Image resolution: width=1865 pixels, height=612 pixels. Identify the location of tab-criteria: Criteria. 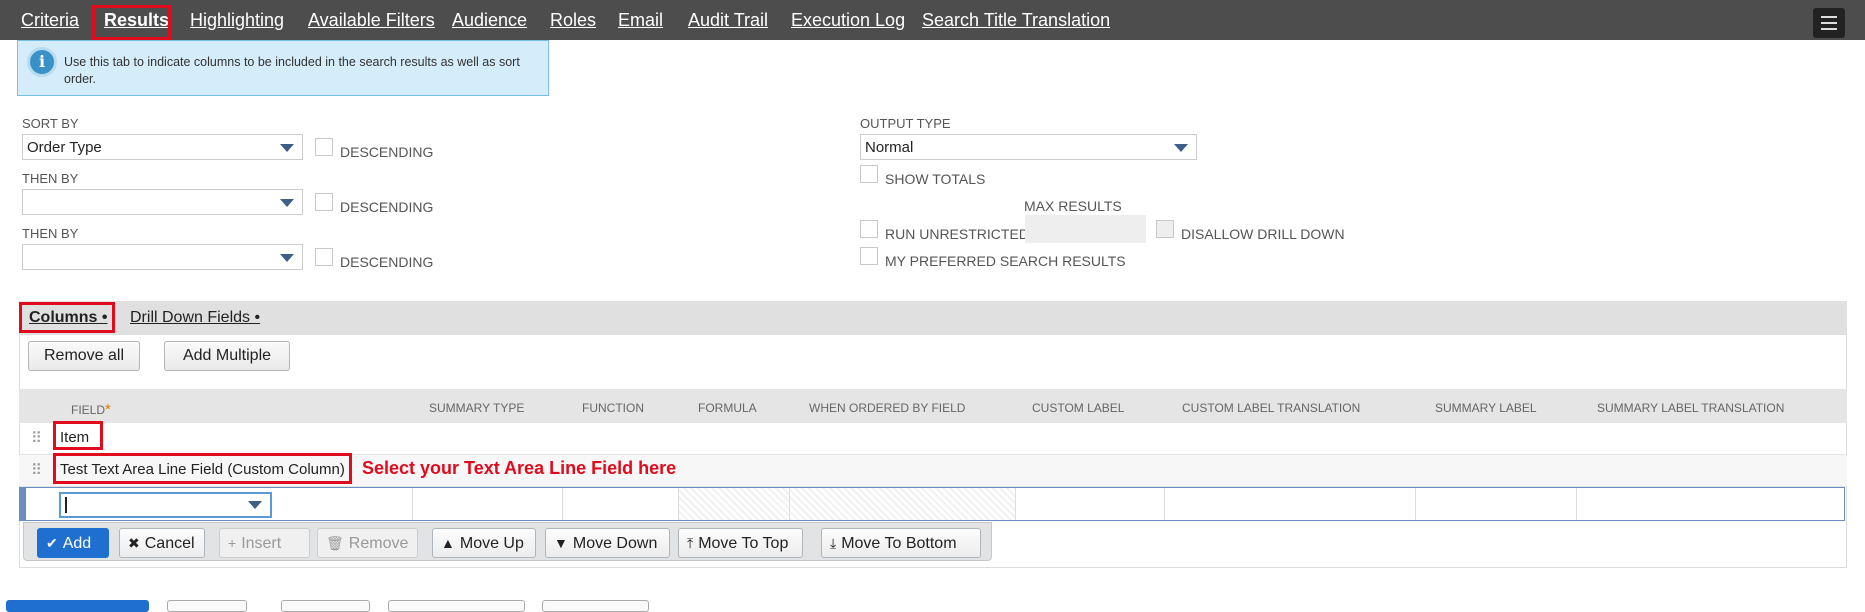
(50, 20).